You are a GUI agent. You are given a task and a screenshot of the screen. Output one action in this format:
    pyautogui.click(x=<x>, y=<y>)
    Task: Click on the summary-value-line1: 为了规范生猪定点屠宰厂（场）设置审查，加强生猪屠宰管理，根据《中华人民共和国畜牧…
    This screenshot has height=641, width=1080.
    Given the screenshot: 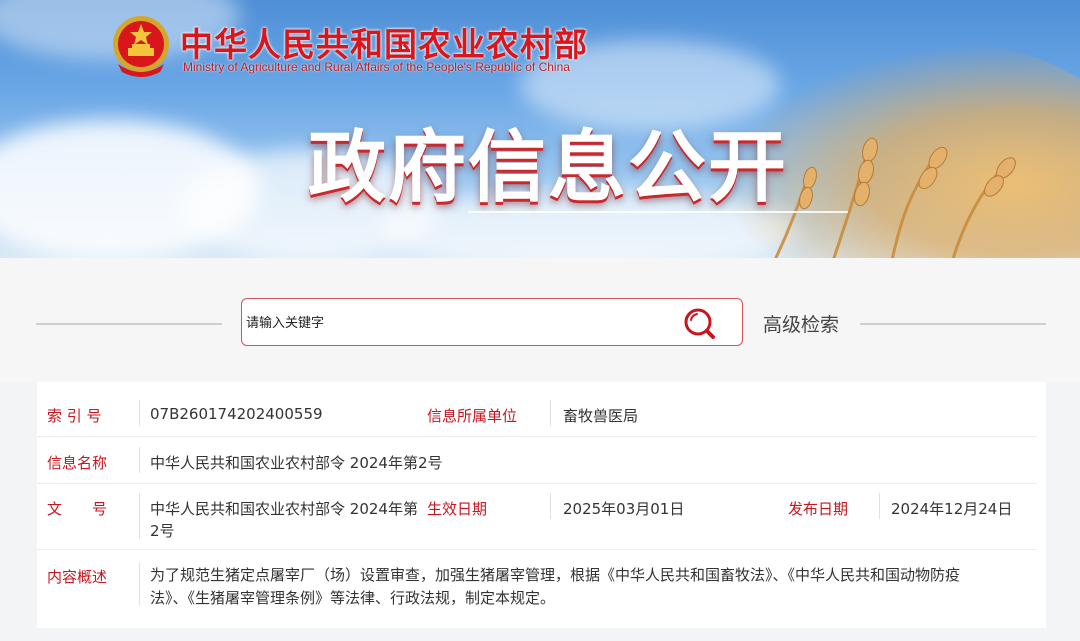 What is the action you would take?
    pyautogui.click(x=555, y=575)
    